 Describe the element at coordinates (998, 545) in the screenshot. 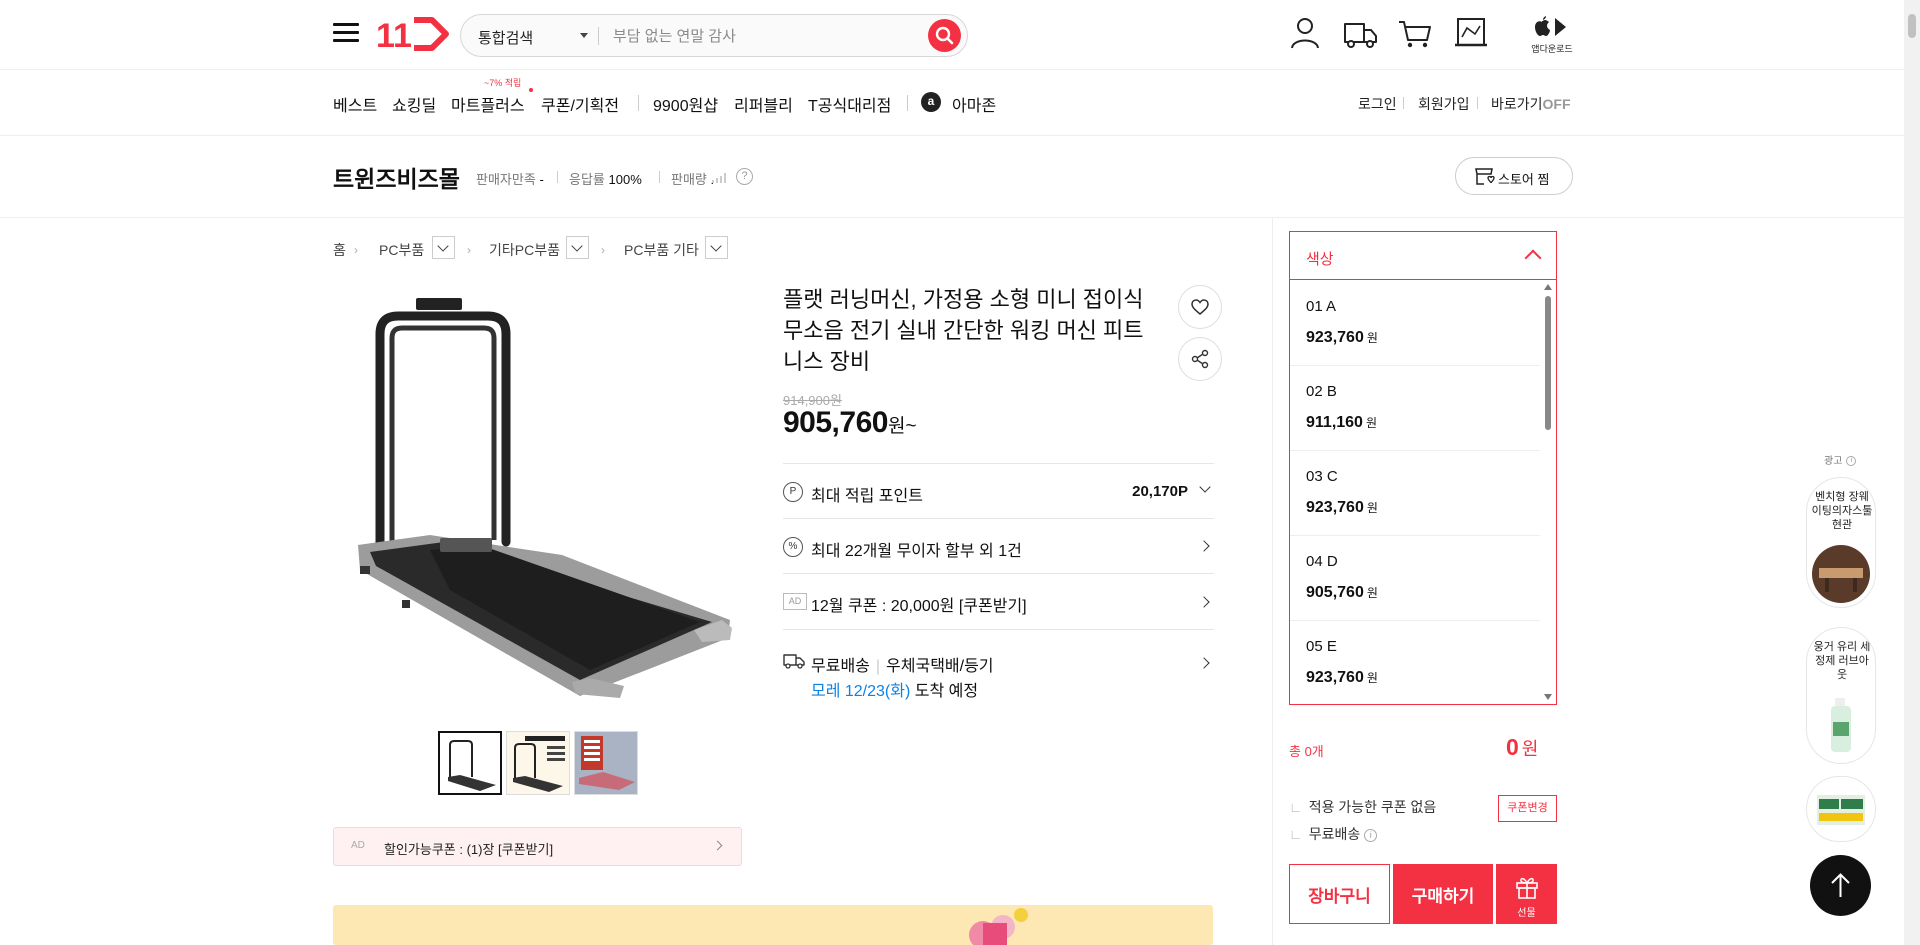

I see `installment-row: % 최대 22개월 무이자 할부 외 1건` at that location.